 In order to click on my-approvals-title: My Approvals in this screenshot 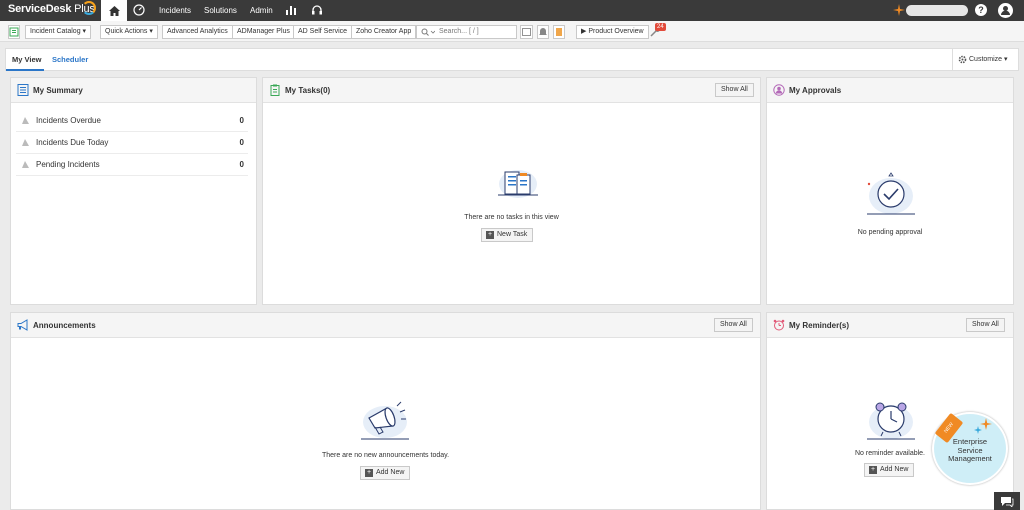, I will do `click(815, 90)`.